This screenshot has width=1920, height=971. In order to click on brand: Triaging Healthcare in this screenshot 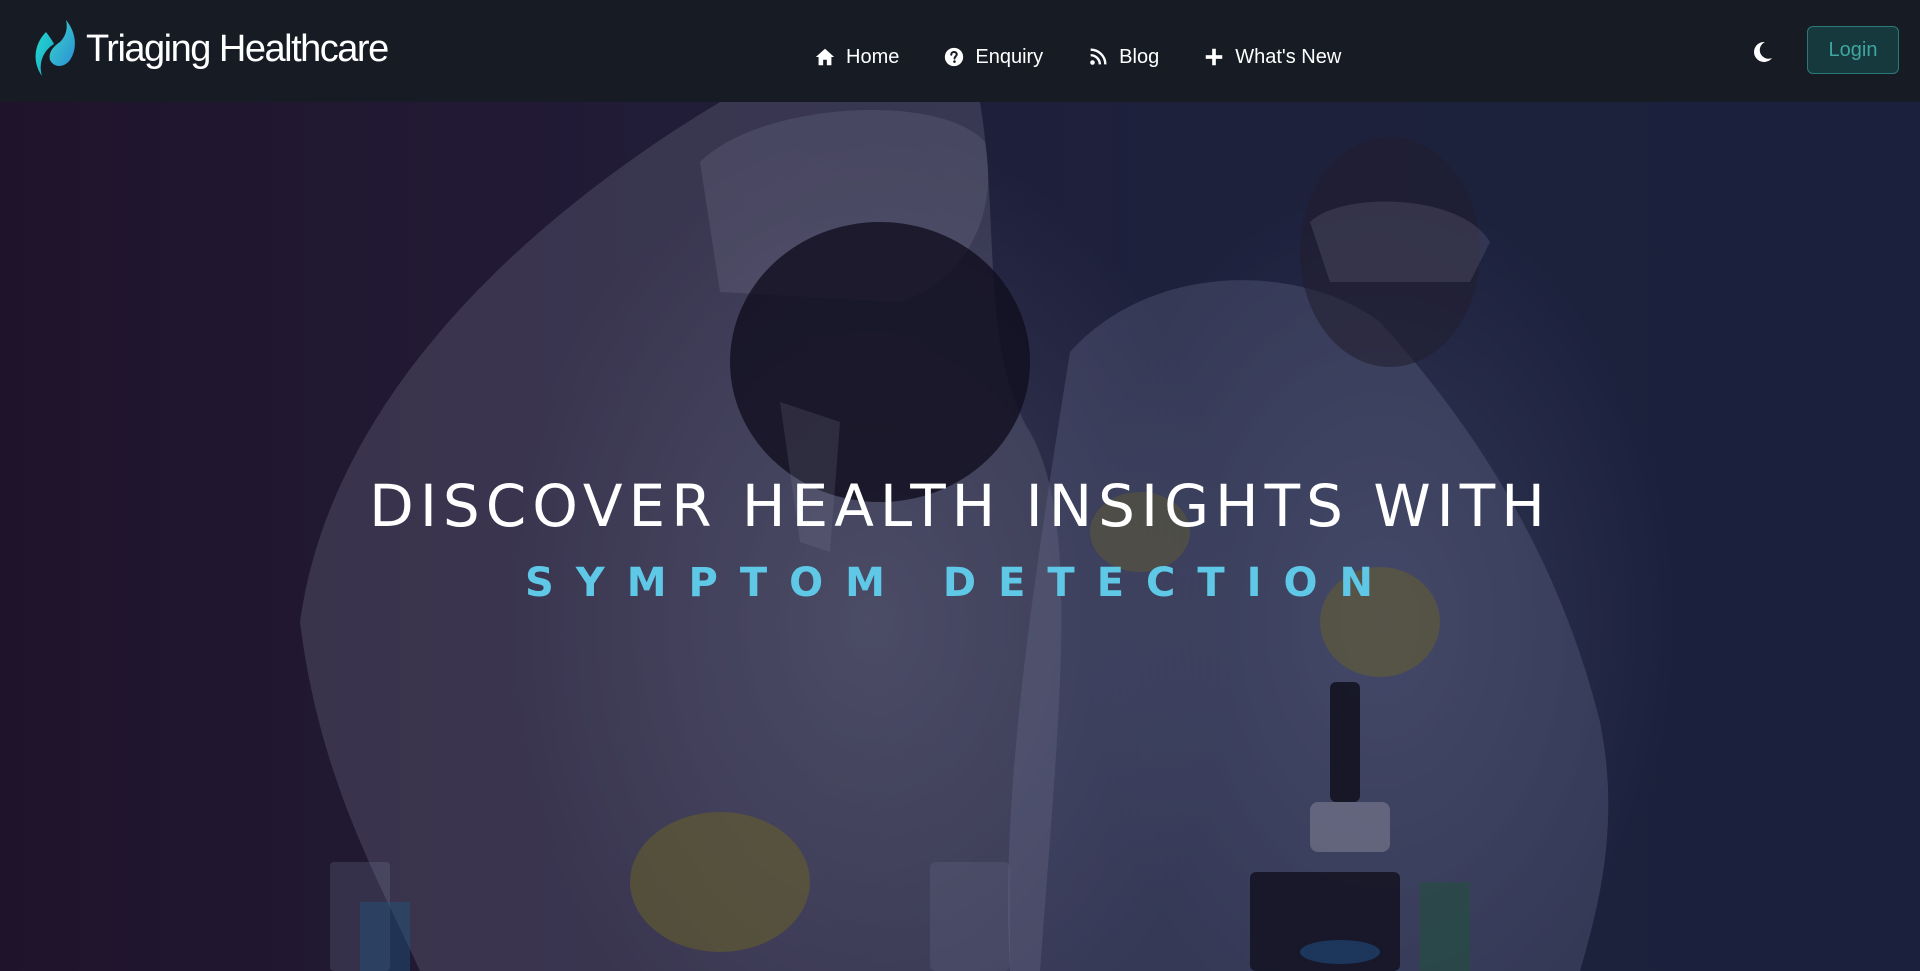, I will do `click(210, 49)`.